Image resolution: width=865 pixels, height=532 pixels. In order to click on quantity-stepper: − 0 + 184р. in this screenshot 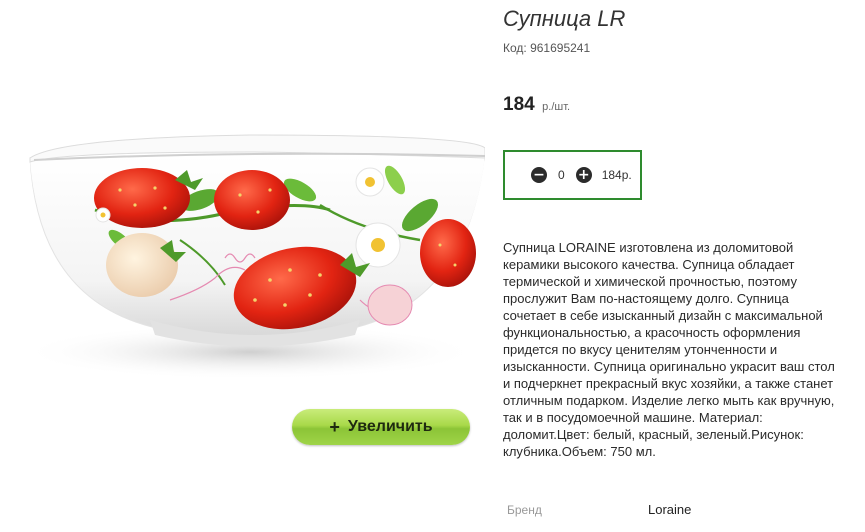, I will do `click(572, 175)`.